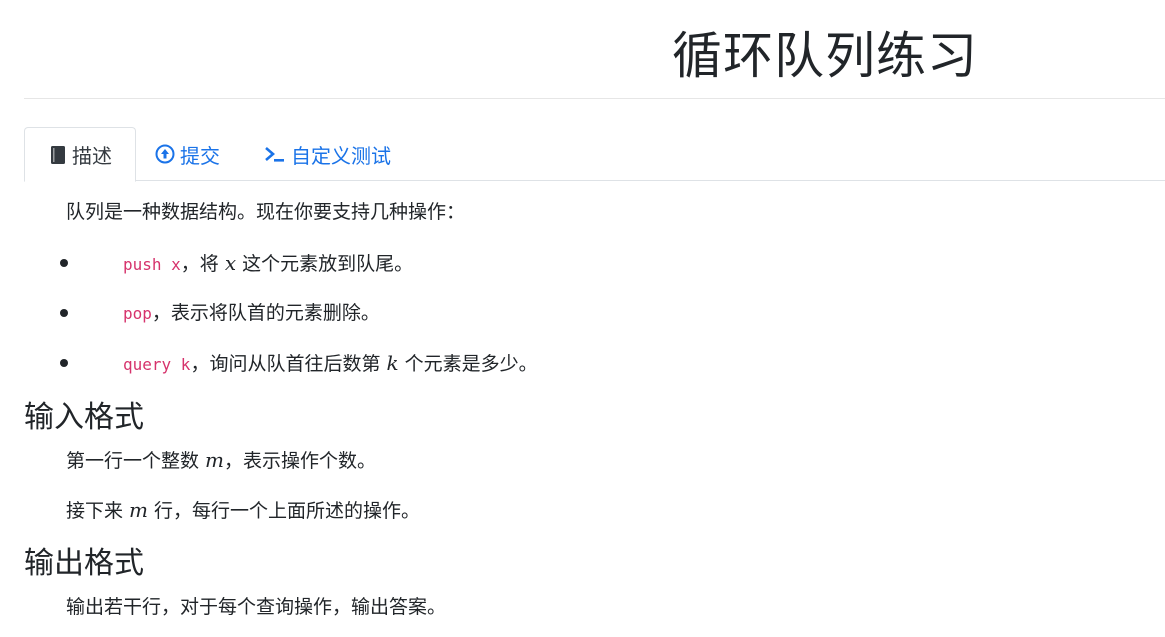 This screenshot has width=1165, height=637. Describe the element at coordinates (98, 511) in the screenshot. I see `input-format-text: 接下来` at that location.